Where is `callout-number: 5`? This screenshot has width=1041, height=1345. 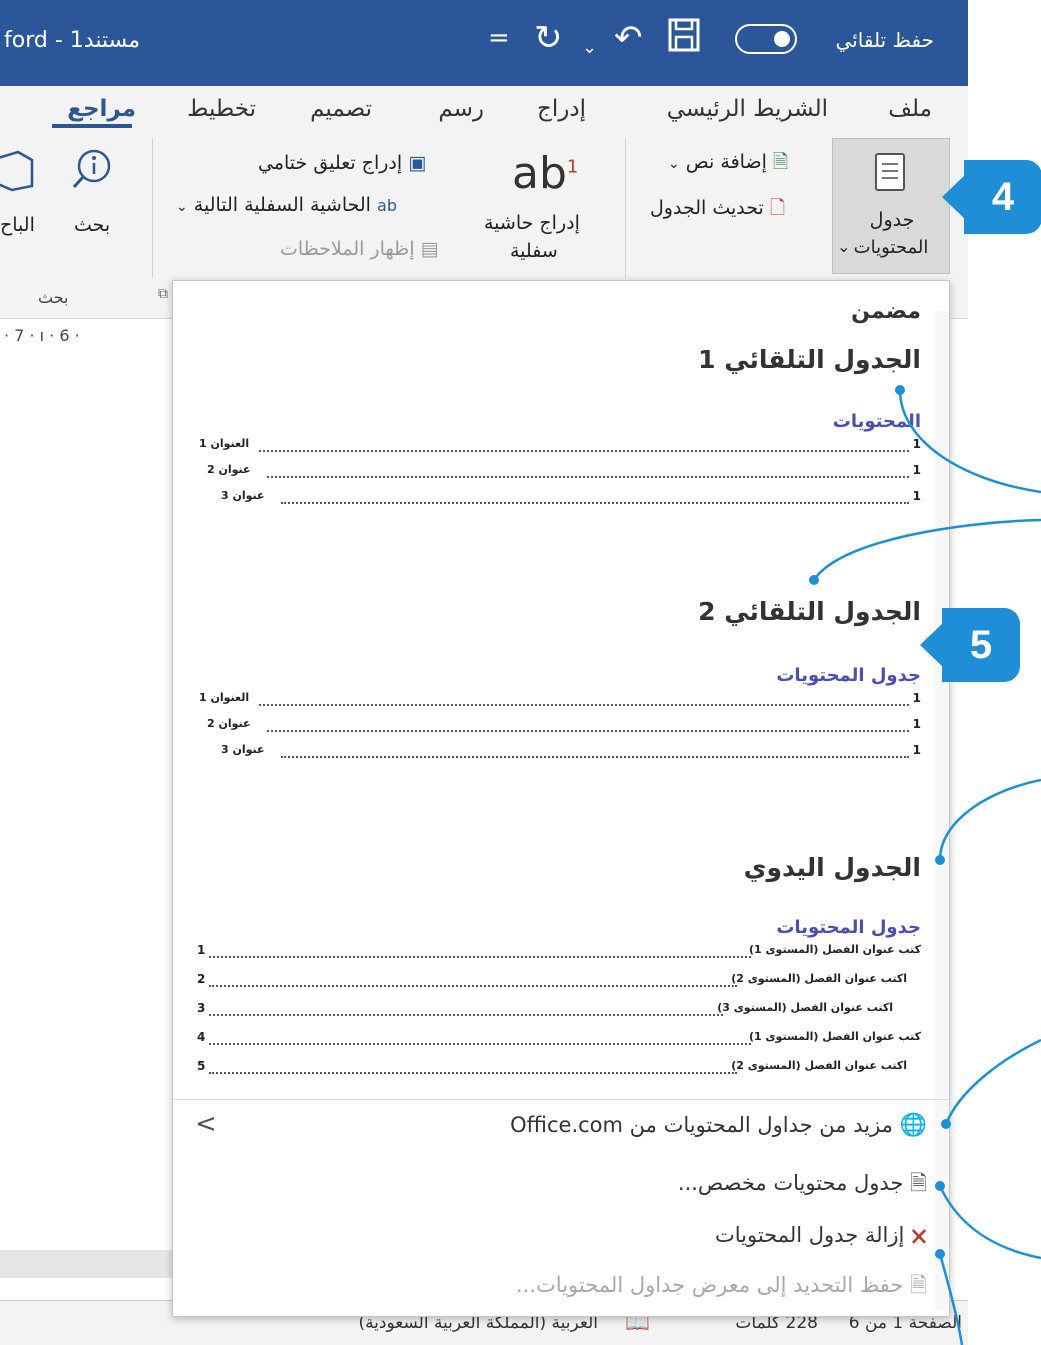 callout-number: 5 is located at coordinates (981, 645).